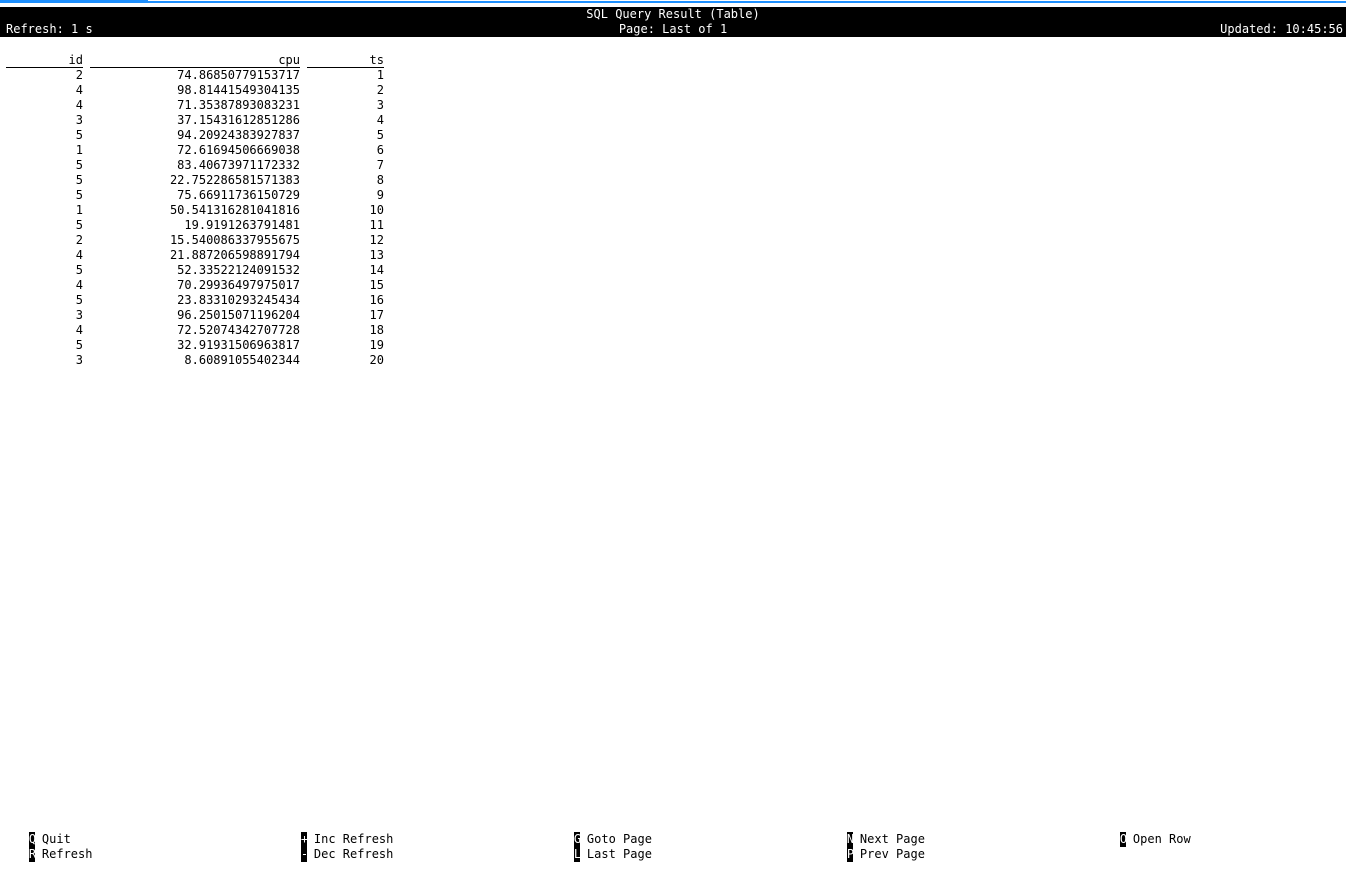  Describe the element at coordinates (747, 2) in the screenshot. I see `top-border-line` at that location.